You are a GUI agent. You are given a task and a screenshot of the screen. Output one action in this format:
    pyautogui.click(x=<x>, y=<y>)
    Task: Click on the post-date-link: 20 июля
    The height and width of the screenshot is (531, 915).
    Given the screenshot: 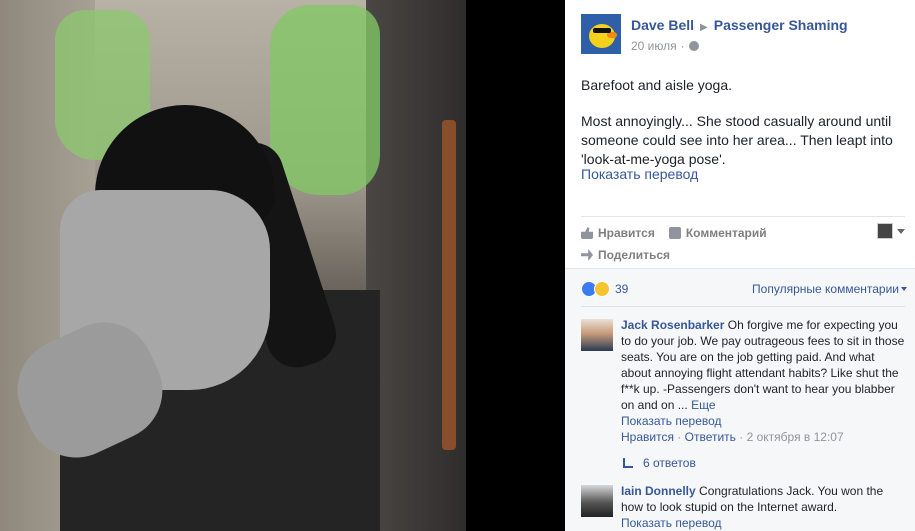 What is the action you would take?
    pyautogui.click(x=654, y=46)
    